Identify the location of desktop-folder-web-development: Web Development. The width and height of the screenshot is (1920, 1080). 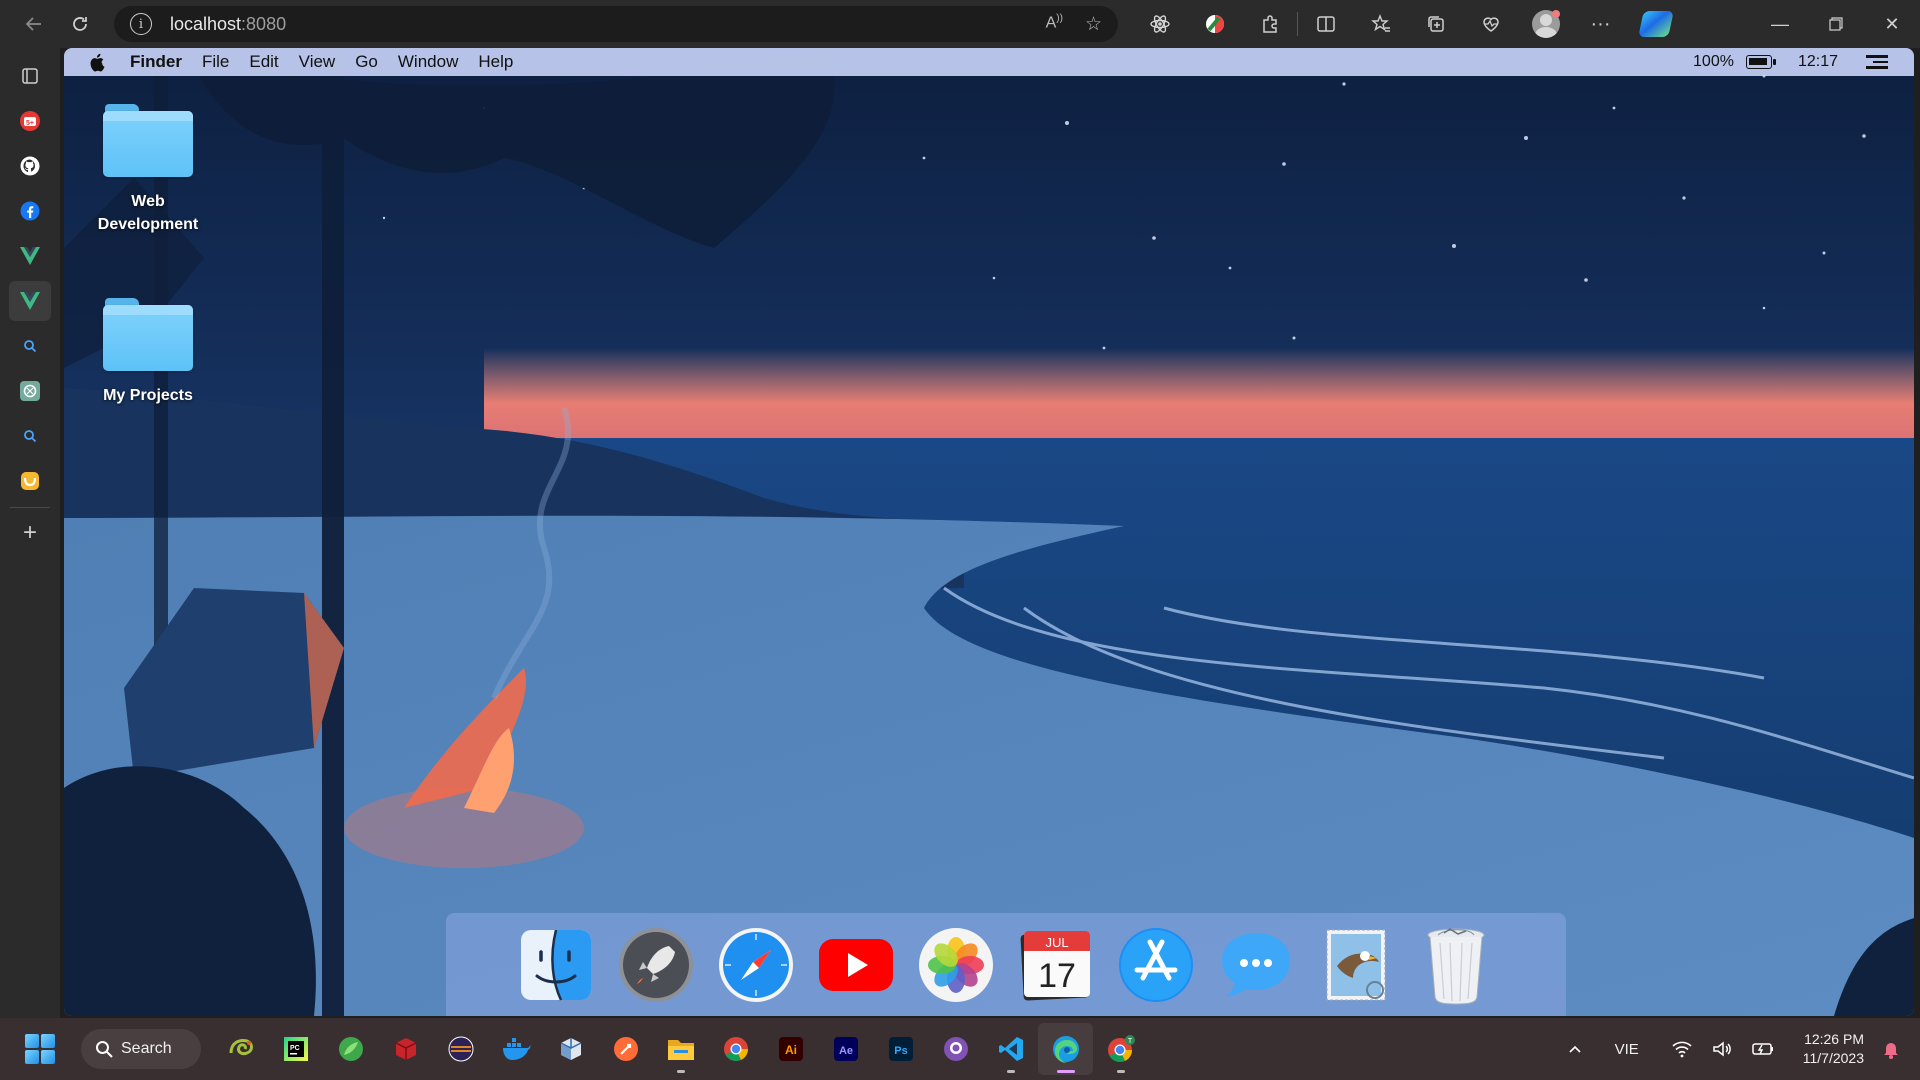
(148, 170).